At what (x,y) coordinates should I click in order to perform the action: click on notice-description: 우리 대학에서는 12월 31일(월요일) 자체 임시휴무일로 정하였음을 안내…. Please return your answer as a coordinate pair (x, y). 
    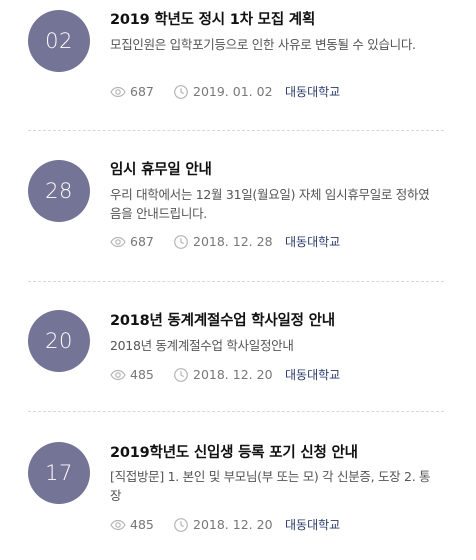
    Looking at the image, I should click on (270, 204).